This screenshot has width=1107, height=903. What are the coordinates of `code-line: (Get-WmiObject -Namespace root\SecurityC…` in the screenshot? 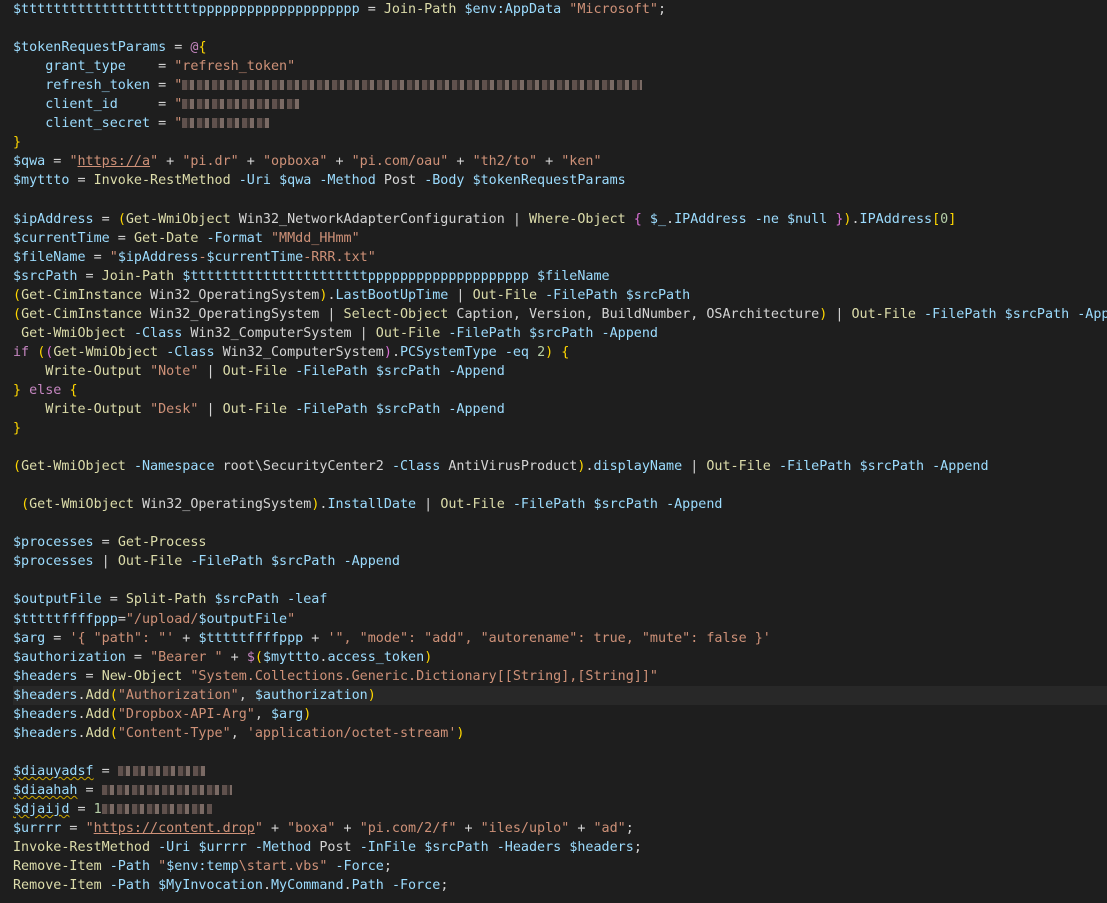 It's located at (560, 466).